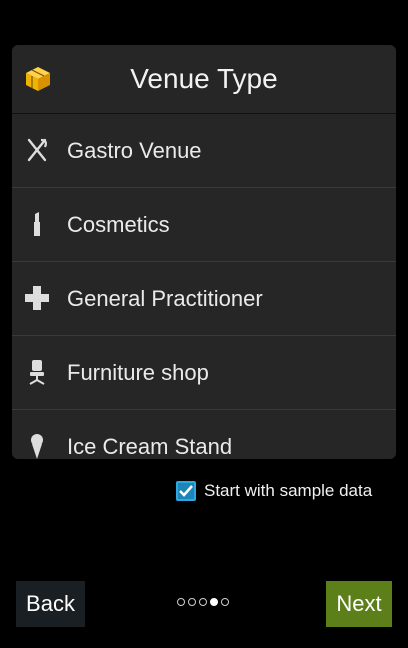 The image size is (408, 648). I want to click on list-item-furniture-shop: Furniture shop, so click(204, 373).